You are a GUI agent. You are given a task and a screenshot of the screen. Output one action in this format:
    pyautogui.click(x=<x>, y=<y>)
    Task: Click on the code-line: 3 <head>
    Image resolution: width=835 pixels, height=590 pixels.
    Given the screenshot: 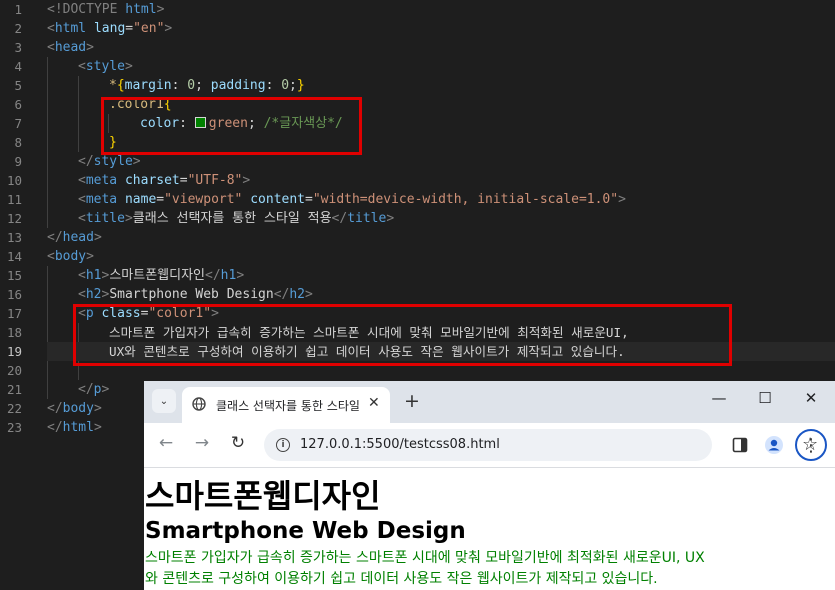 What is the action you would take?
    pyautogui.click(x=417, y=47)
    